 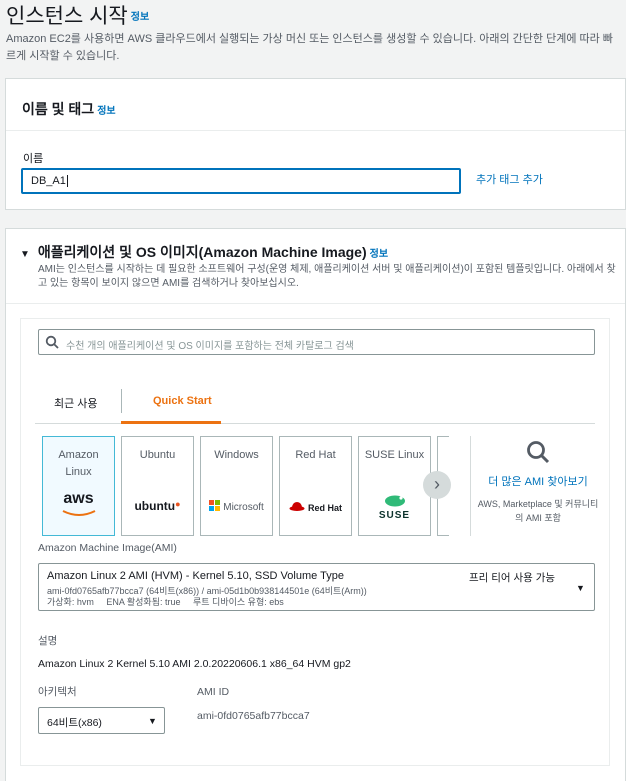 I want to click on chevron-right-icon: ›, so click(x=437, y=485).